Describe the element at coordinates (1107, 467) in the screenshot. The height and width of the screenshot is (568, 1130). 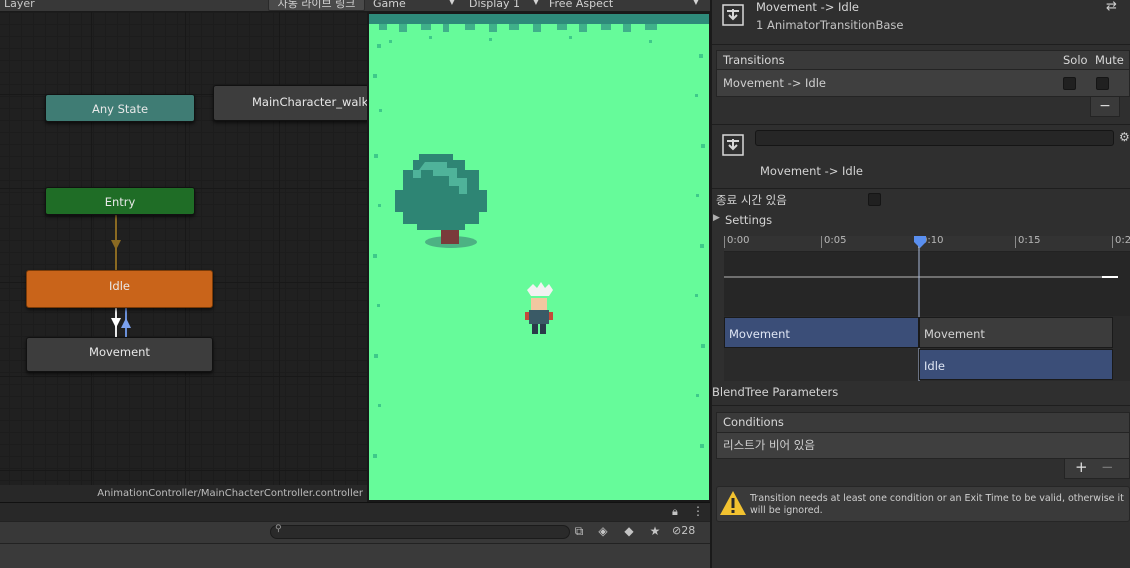
I see `remove-condition-button: −` at that location.